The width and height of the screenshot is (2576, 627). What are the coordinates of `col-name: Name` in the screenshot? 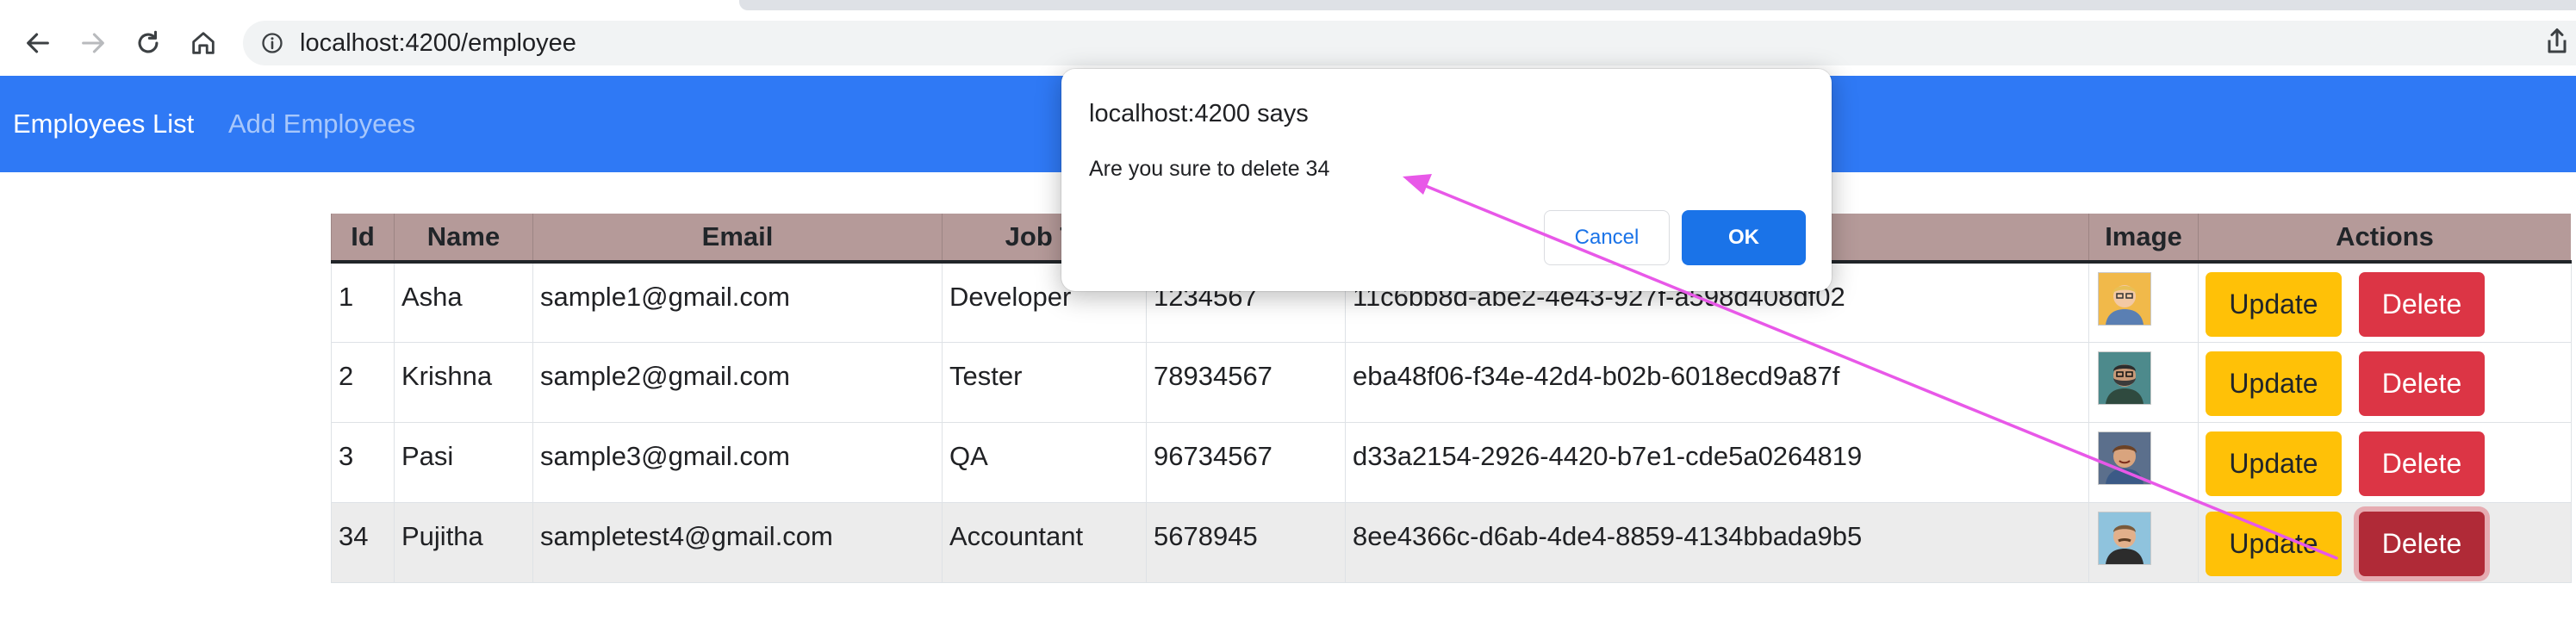 It's located at (464, 239).